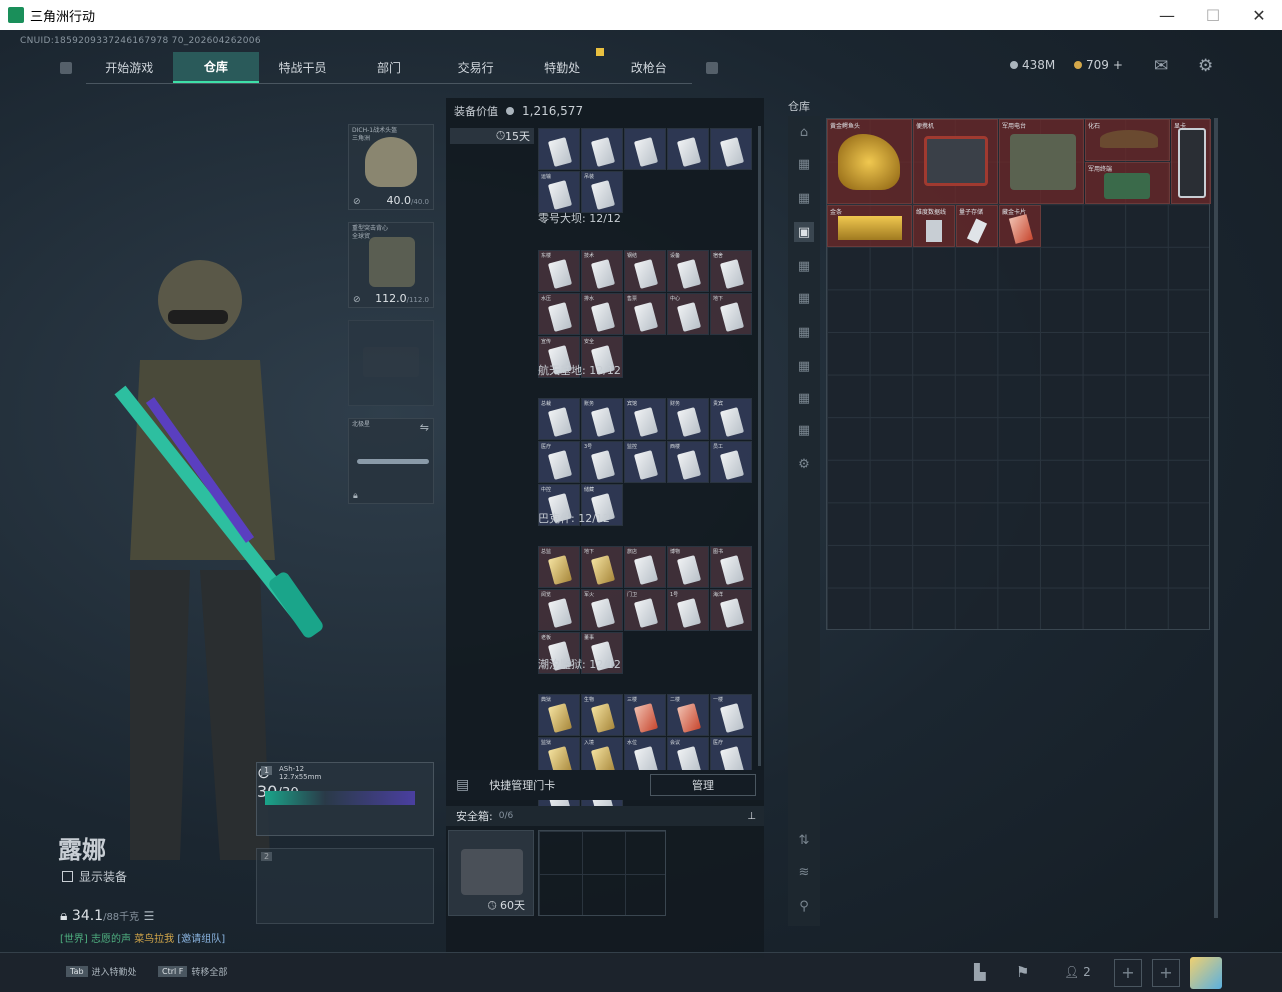 This screenshot has width=1282, height=992. Describe the element at coordinates (731, 610) in the screenshot. I see `keycard-item: 海洋` at that location.